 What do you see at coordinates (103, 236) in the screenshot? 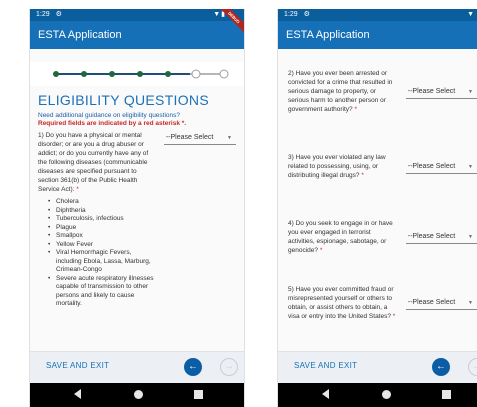
I see `list-item: Smallpox` at bounding box center [103, 236].